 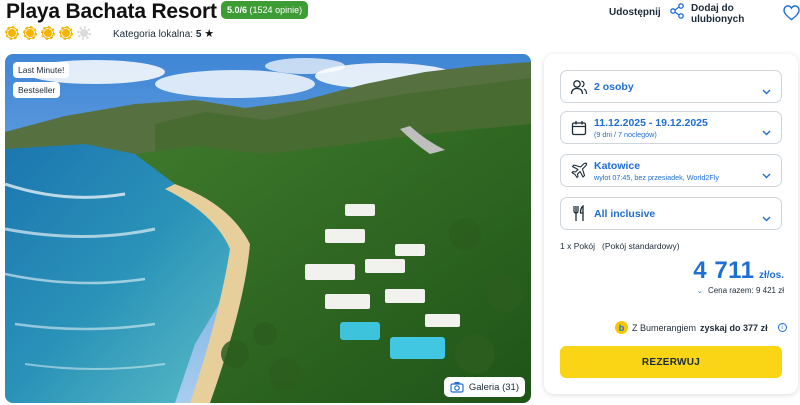 I want to click on dates-duration: (9 dni / 7 noclegów), so click(x=625, y=134).